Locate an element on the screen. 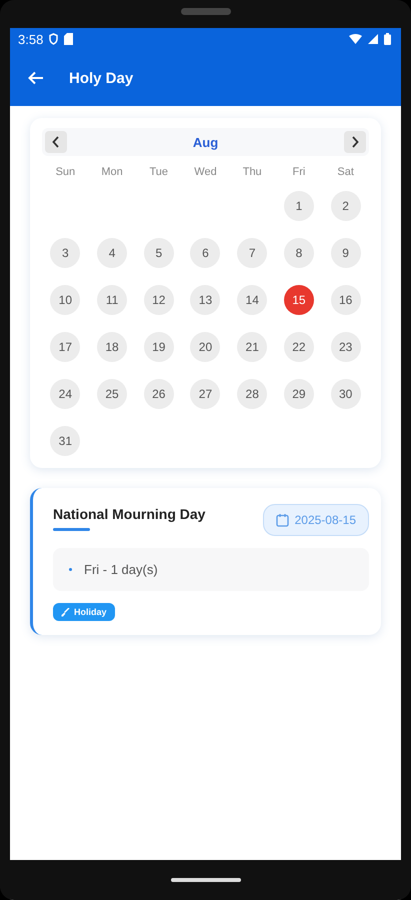  phone-speaker is located at coordinates (206, 11).